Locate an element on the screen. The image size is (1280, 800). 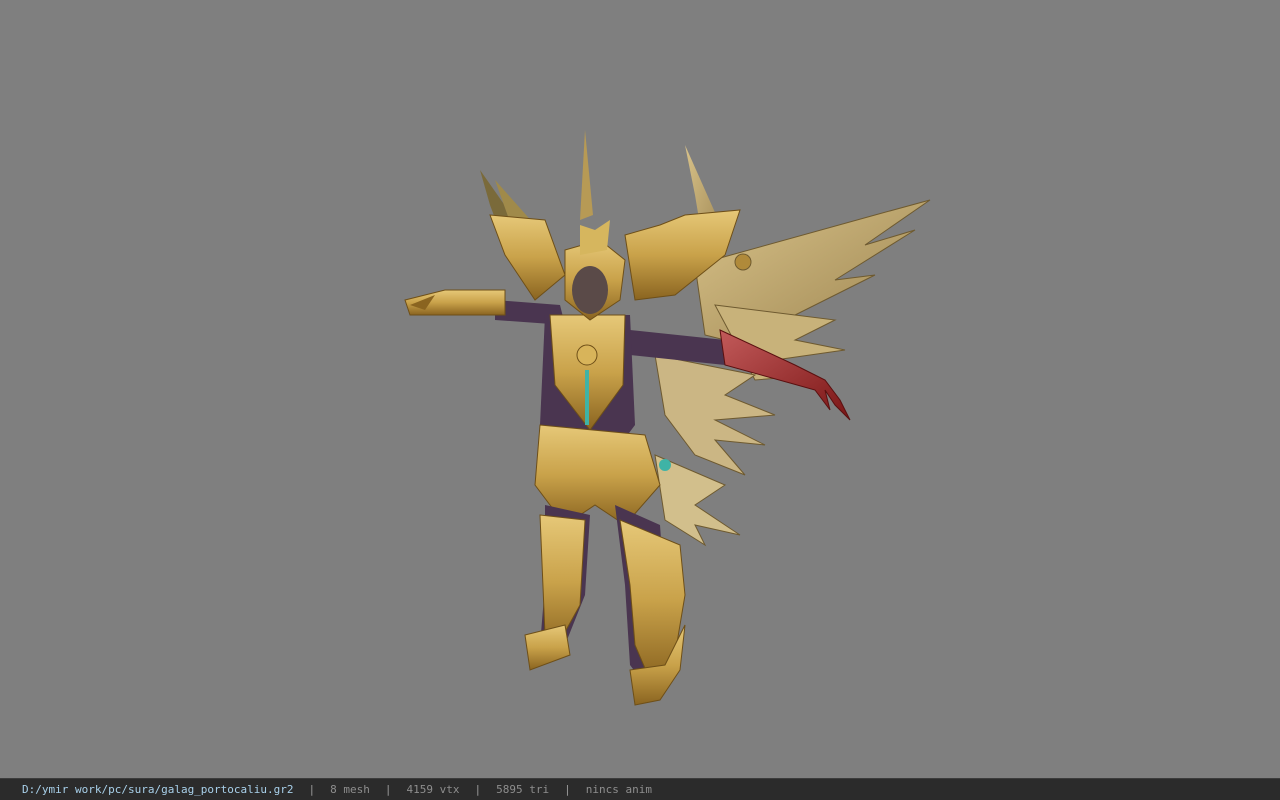
torso is located at coordinates (587, 379).